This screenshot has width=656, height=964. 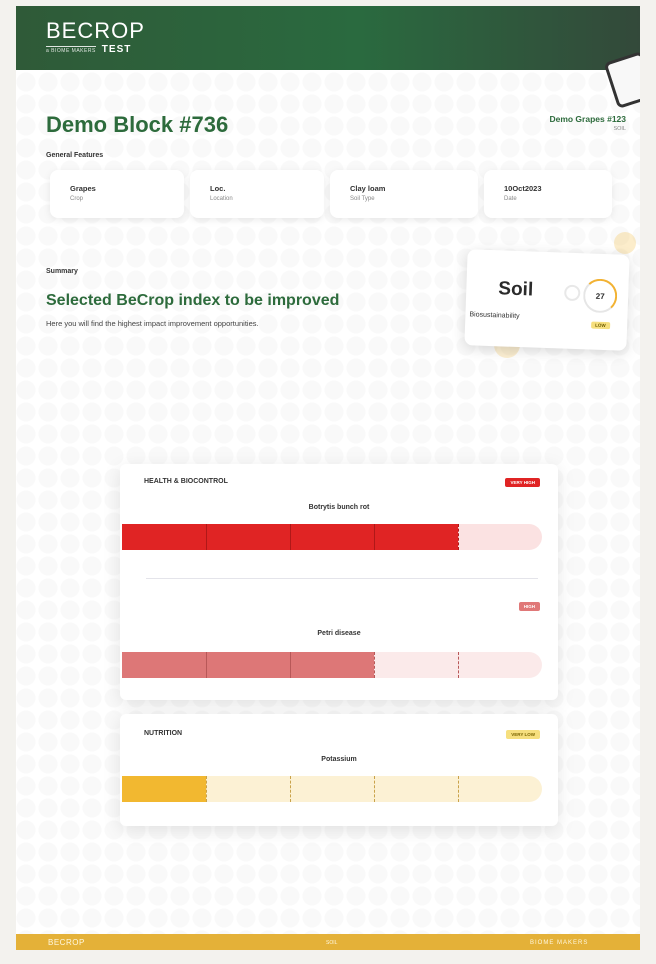 What do you see at coordinates (404, 194) in the screenshot?
I see `feature-soil-type: Clay loam Soil Type` at bounding box center [404, 194].